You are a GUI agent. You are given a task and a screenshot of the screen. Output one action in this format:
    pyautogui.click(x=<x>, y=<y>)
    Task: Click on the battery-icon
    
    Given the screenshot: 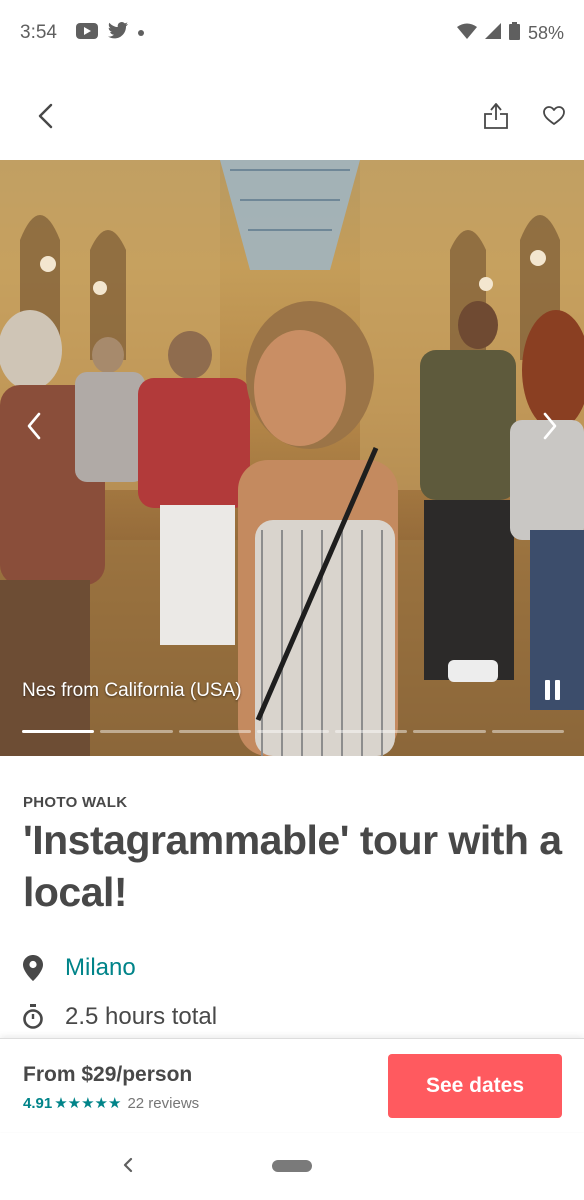 What is the action you would take?
    pyautogui.click(x=514, y=33)
    